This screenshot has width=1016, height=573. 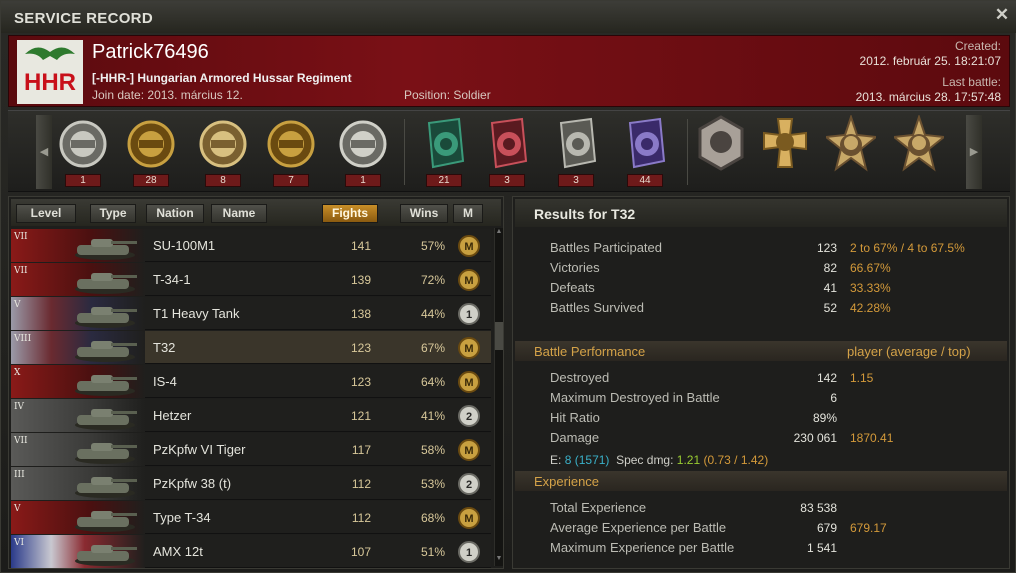 What do you see at coordinates (472, 95) in the screenshot?
I see `position: Soldier` at bounding box center [472, 95].